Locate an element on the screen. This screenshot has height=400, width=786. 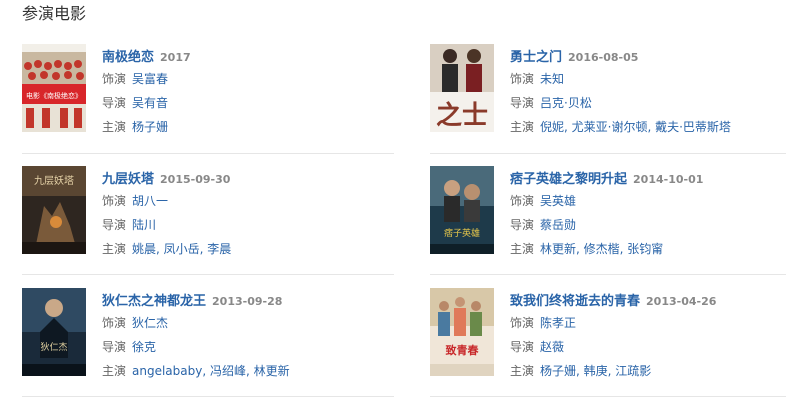
poster-image: 致青春 is located at coordinates (462, 332).